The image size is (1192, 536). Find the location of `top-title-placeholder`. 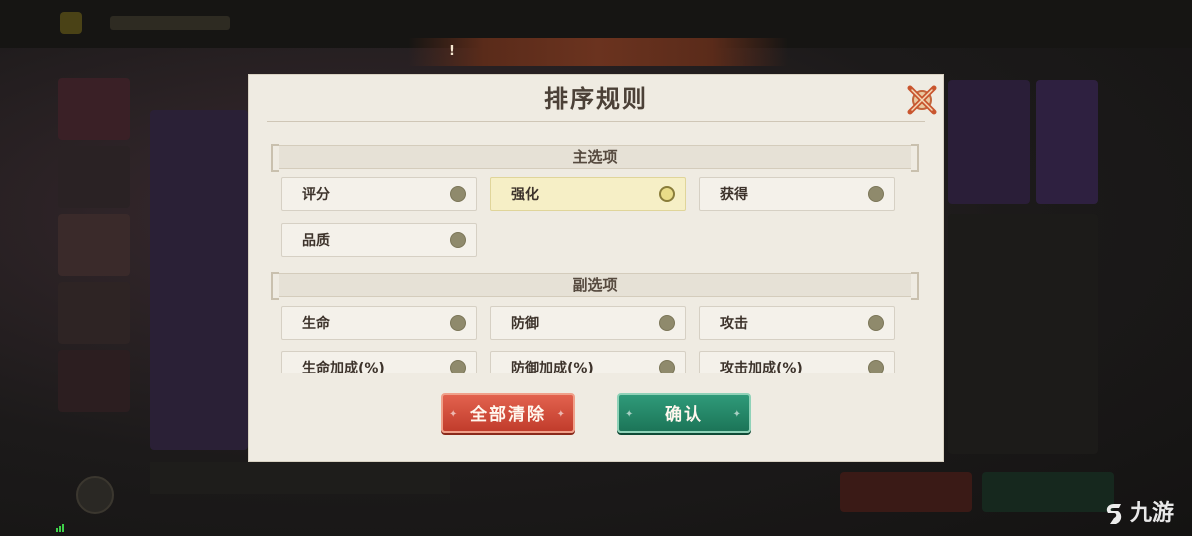

top-title-placeholder is located at coordinates (170, 23).